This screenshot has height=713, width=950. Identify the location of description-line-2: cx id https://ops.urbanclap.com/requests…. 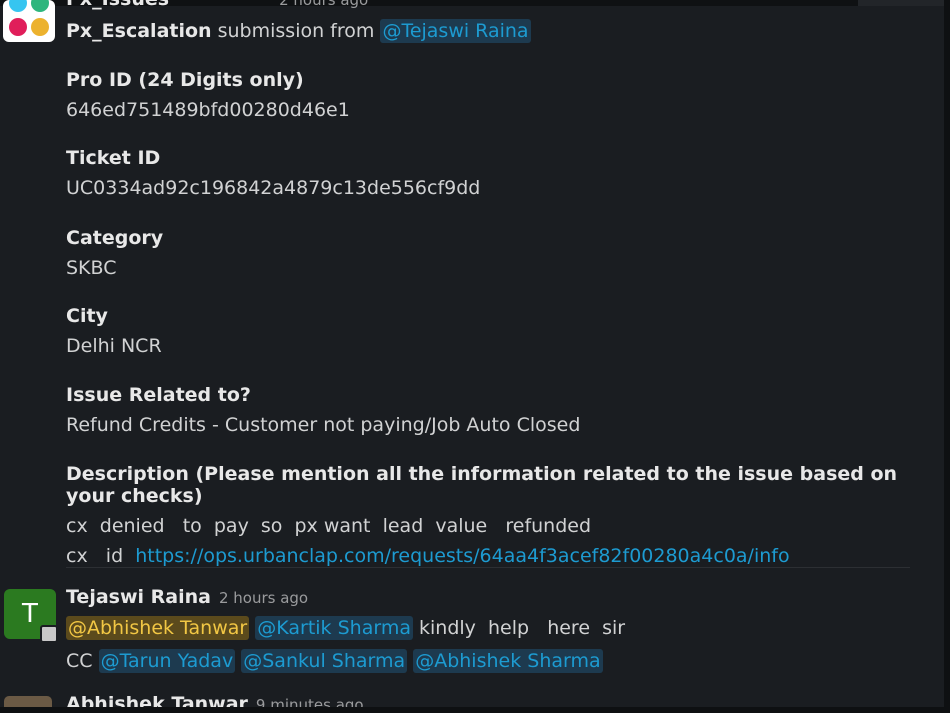
(508, 556).